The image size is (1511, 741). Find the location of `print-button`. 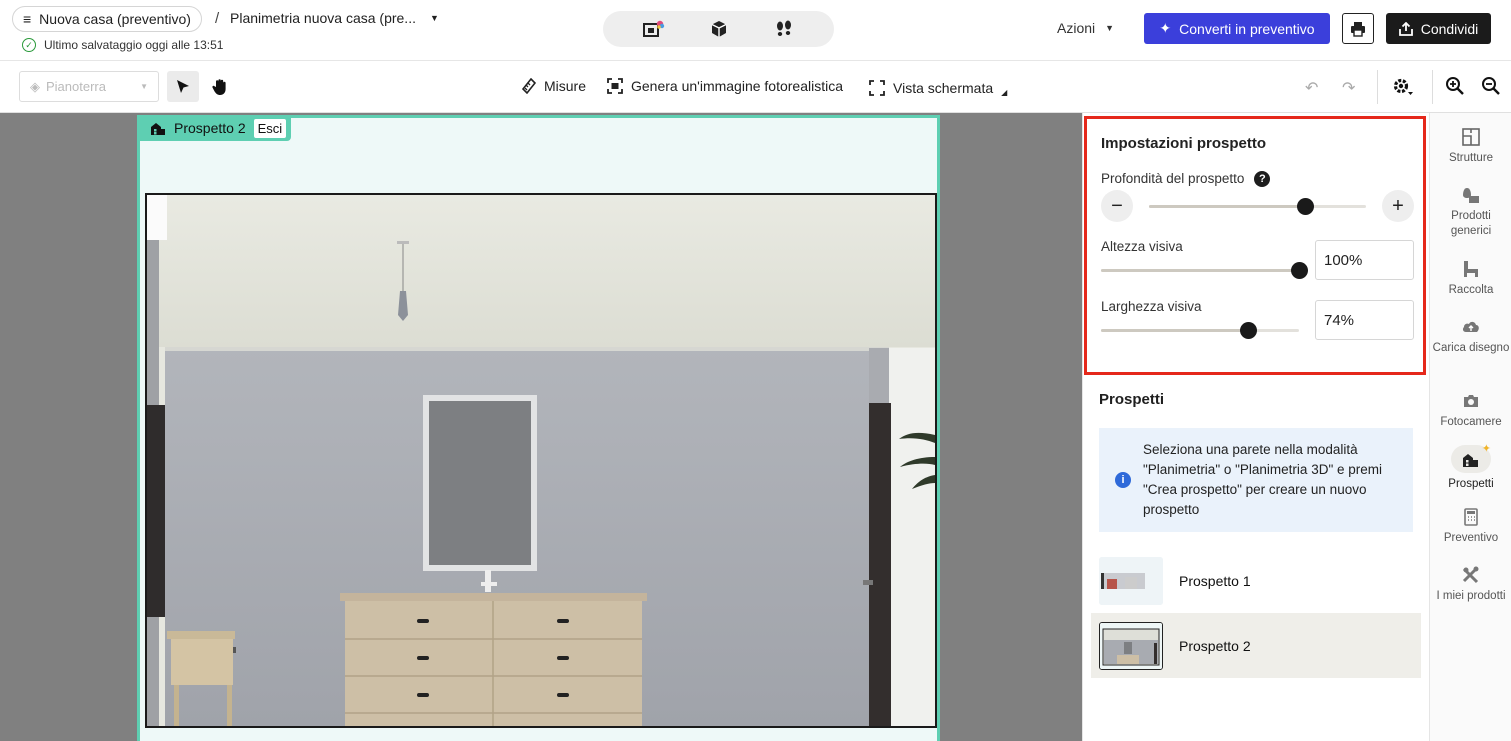

print-button is located at coordinates (1358, 28).